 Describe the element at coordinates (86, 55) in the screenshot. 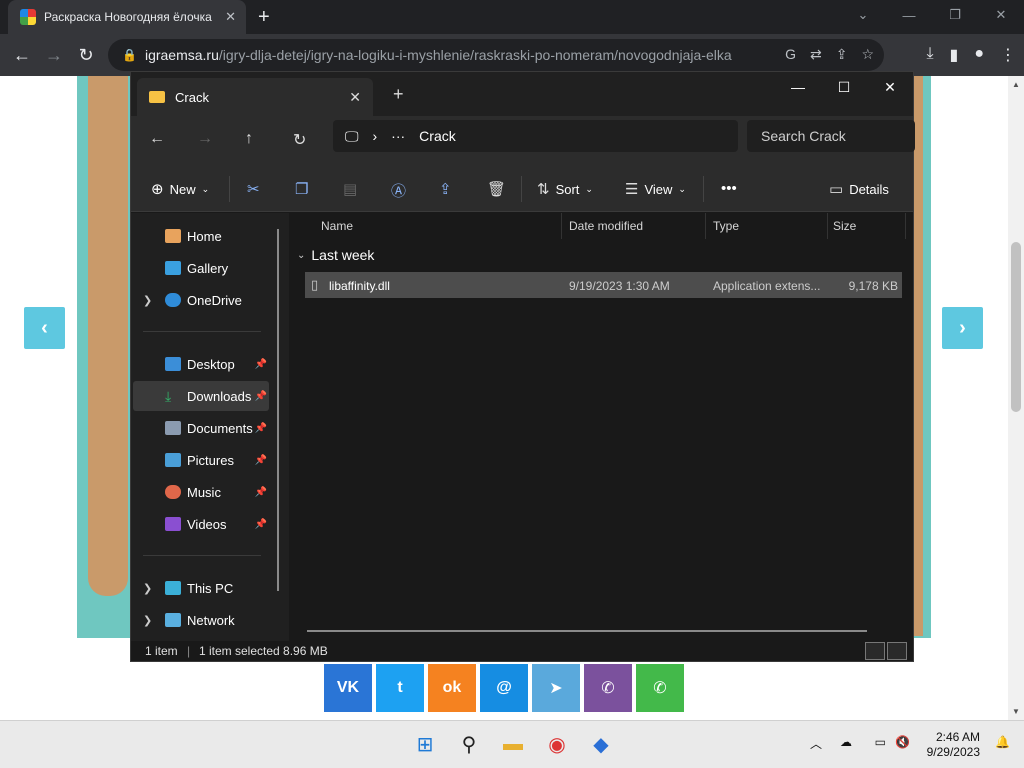

I see `reload-icon: ↻` at that location.